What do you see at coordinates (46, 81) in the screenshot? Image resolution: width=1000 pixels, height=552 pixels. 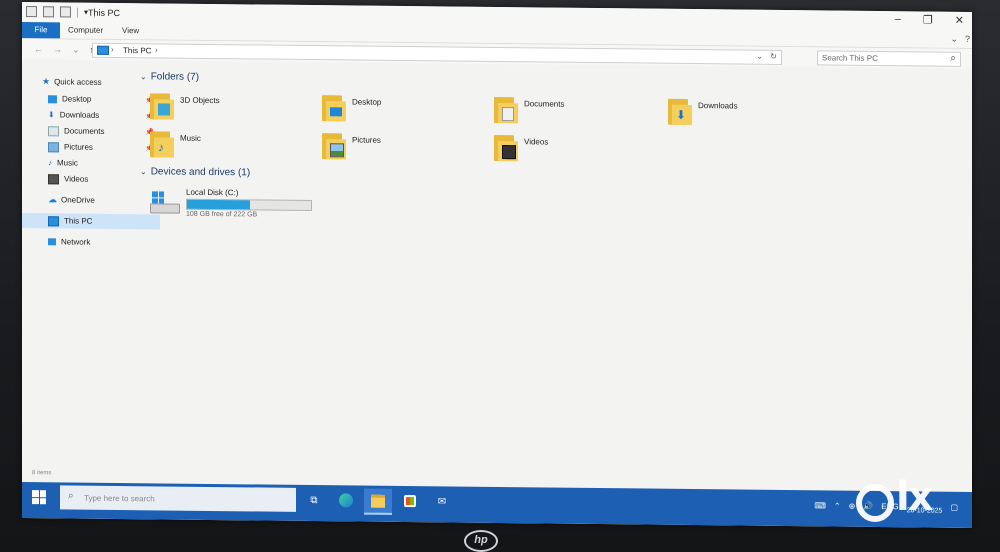 I see `star-icon: ★` at bounding box center [46, 81].